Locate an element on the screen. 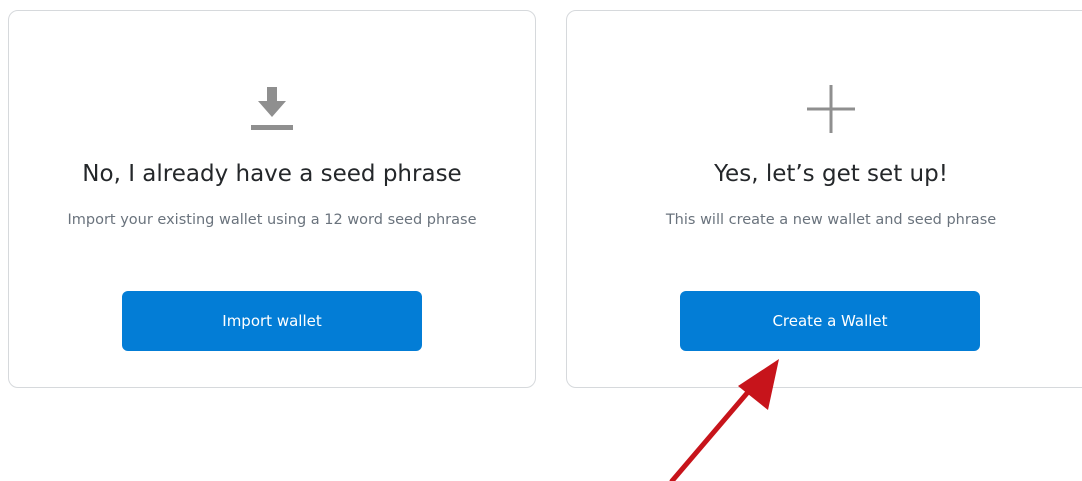 This screenshot has width=1082, height=481. import-wallet-button: Import wallet is located at coordinates (272, 321).